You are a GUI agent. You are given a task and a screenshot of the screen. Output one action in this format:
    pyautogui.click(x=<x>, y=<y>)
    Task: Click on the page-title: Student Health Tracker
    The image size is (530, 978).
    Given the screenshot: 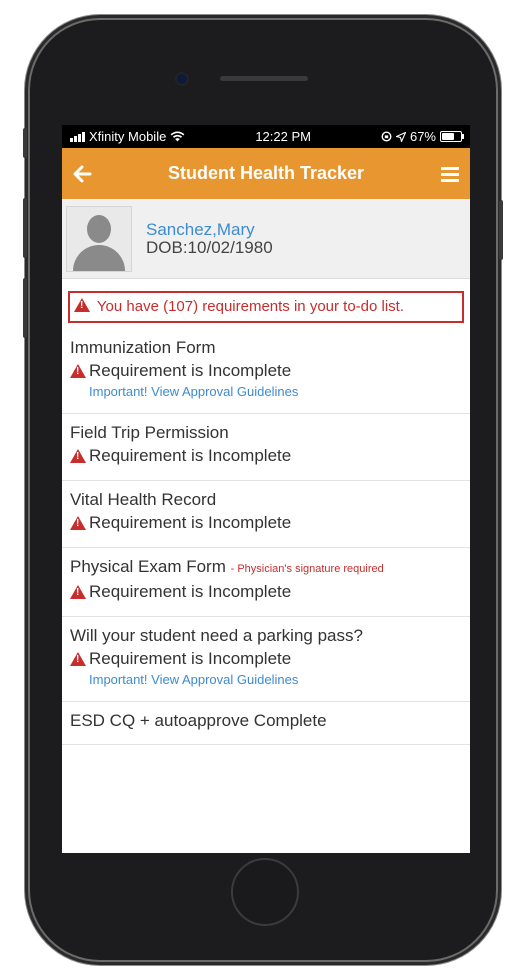 What is the action you would take?
    pyautogui.click(x=266, y=173)
    